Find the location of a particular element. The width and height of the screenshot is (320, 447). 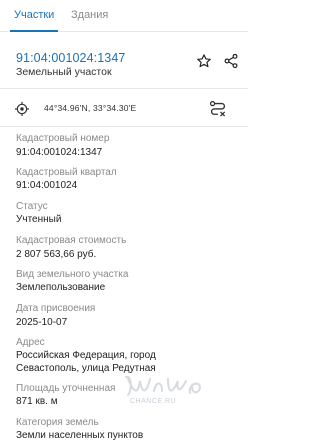

field-label-cadastral-quarter: Кадастровый квартал is located at coordinates (66, 172).